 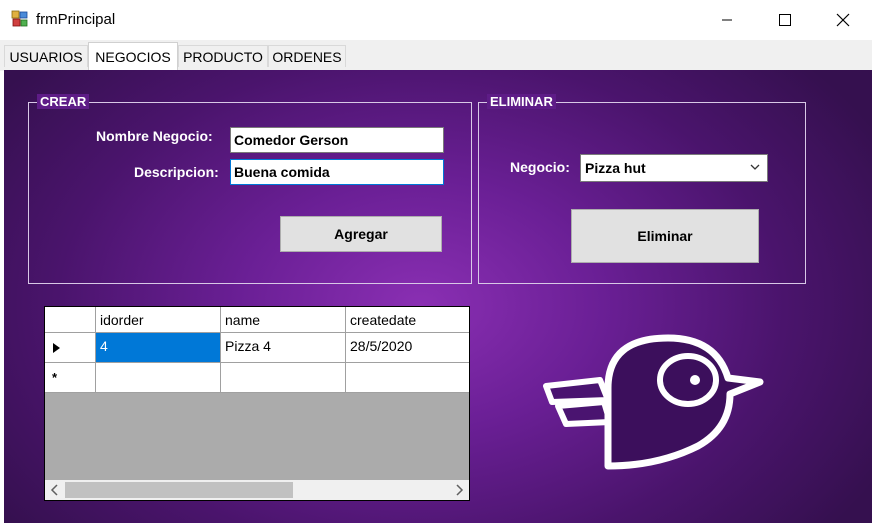 What do you see at coordinates (283, 348) in the screenshot?
I see `table-cell-name: Pizza 4` at bounding box center [283, 348].